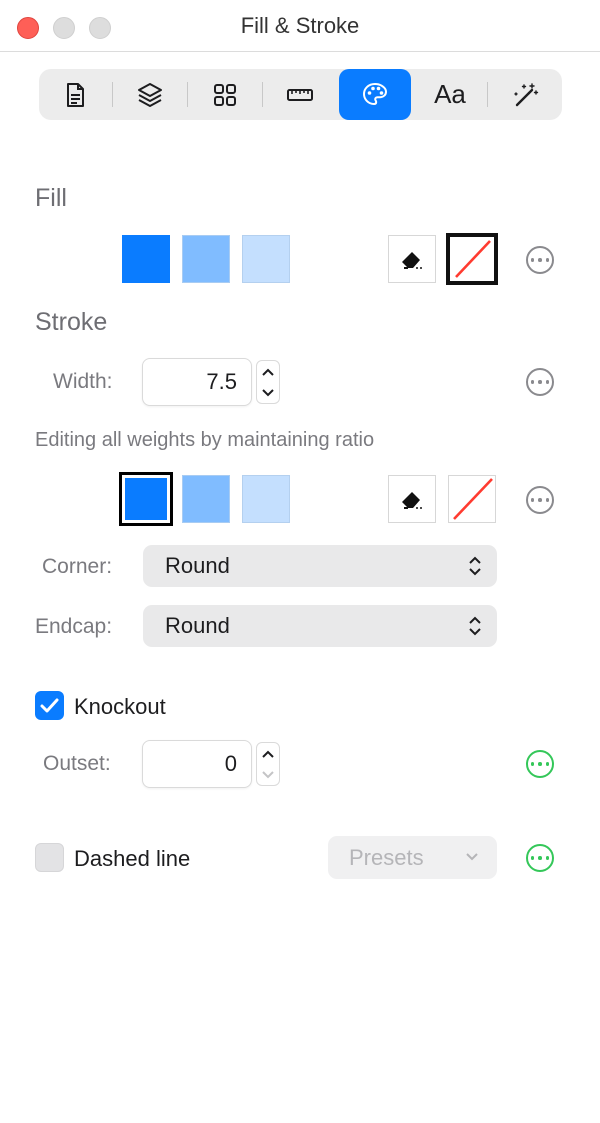 The height and width of the screenshot is (1123, 600). I want to click on checkmark-icon, so click(49, 705).